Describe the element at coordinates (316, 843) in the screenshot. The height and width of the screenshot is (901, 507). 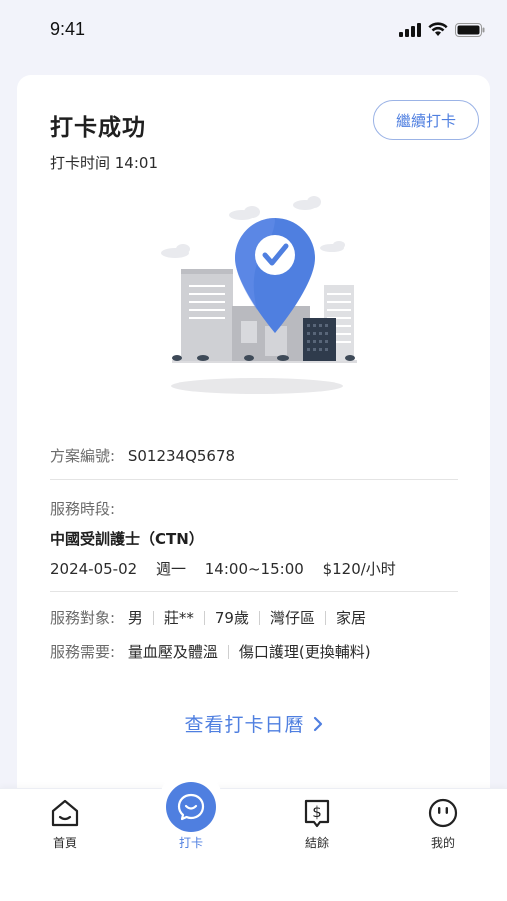
I see `tab-balance-label: 結餘` at that location.